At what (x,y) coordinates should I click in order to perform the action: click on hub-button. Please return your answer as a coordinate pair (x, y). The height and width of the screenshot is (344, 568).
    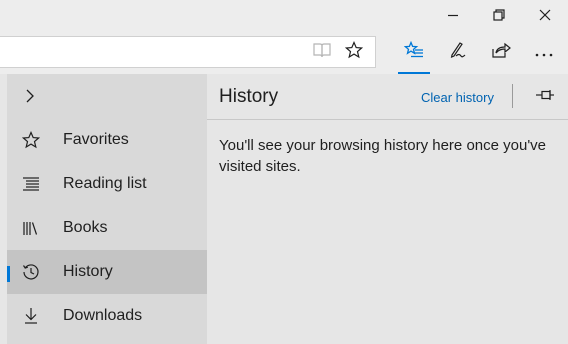
    Looking at the image, I should click on (414, 52).